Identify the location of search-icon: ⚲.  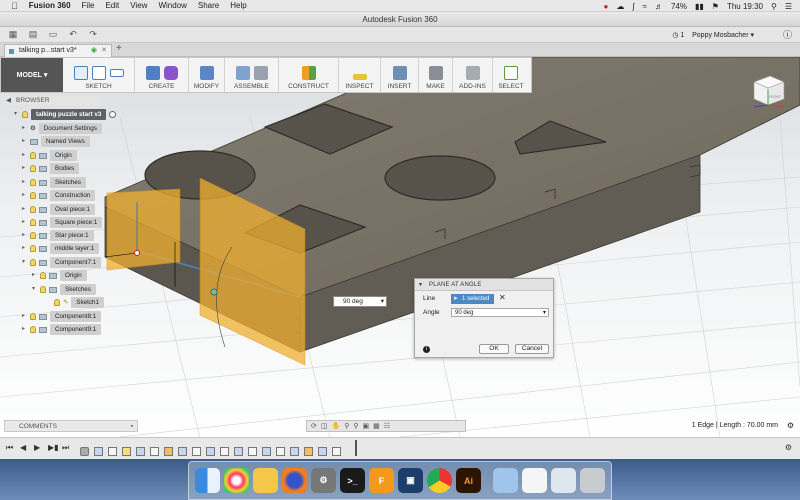
(774, 6).